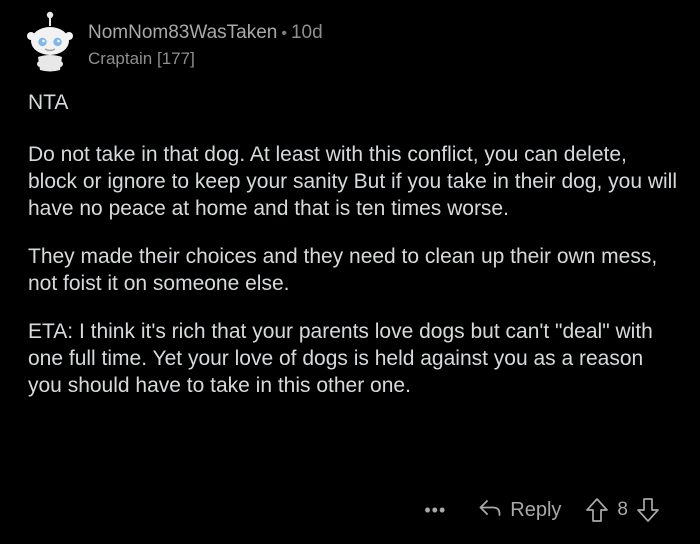 The width and height of the screenshot is (700, 544). What do you see at coordinates (141, 58) in the screenshot?
I see `user-flair: Craptain [177]` at bounding box center [141, 58].